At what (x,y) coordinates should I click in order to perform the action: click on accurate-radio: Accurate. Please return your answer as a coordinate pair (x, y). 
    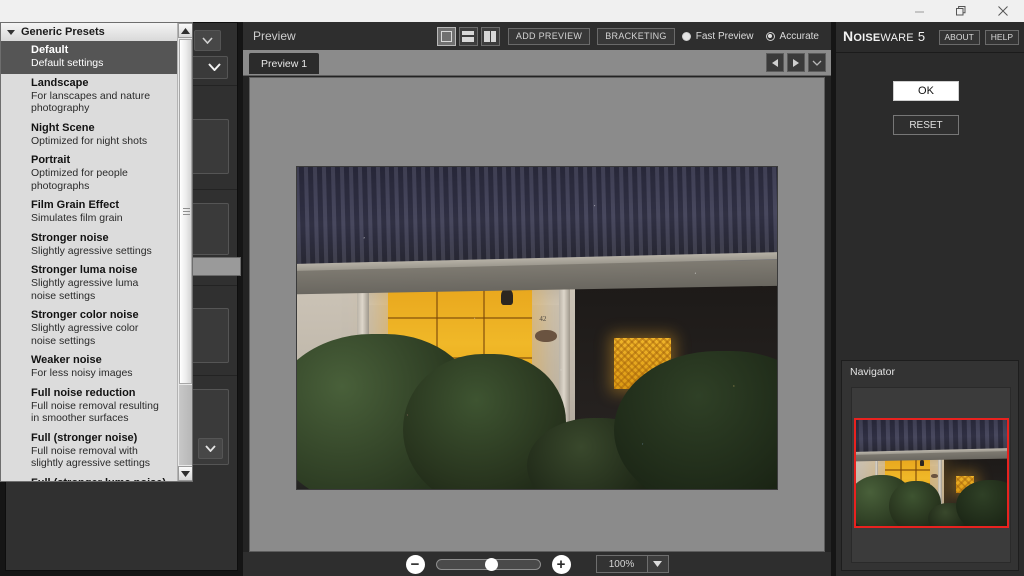
    Looking at the image, I should click on (792, 36).